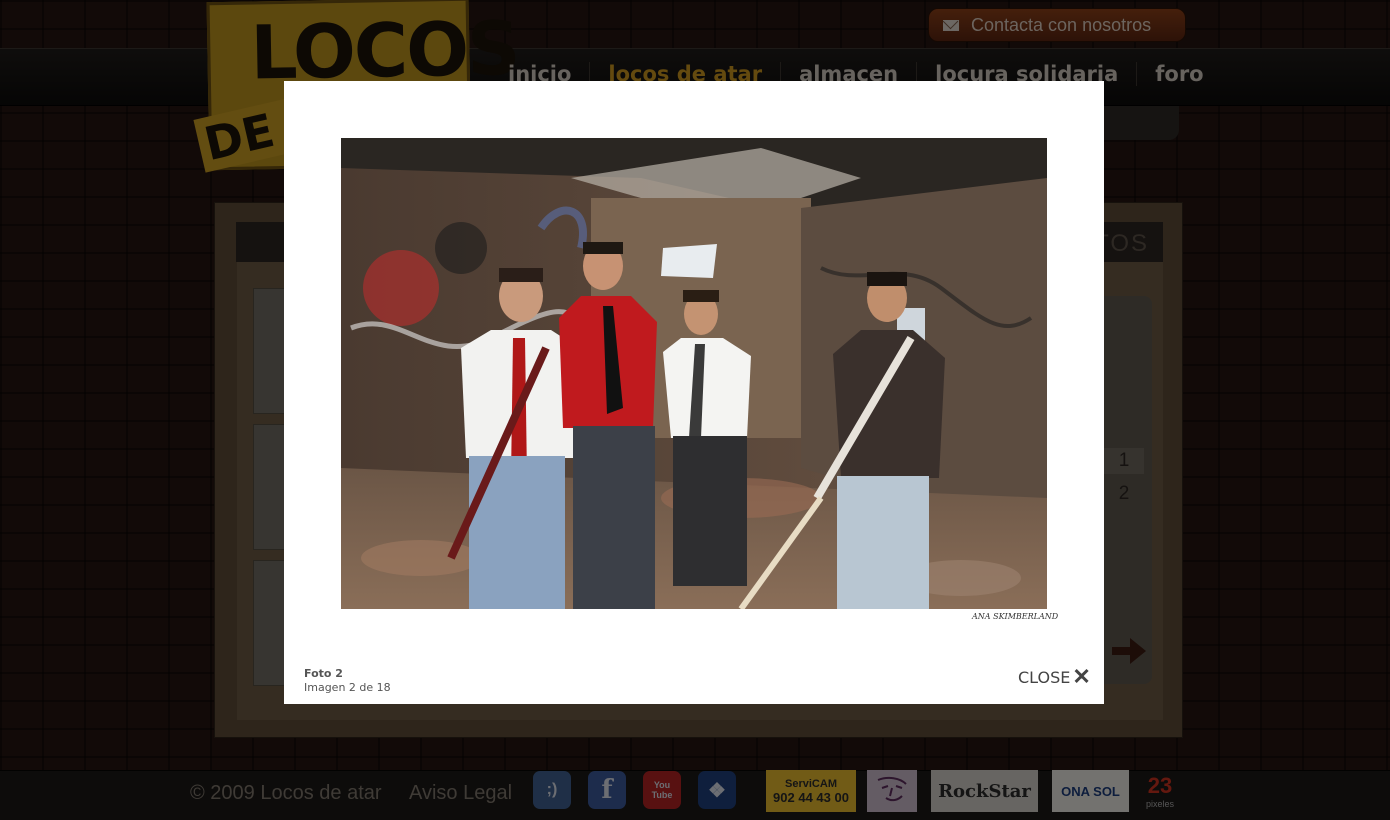 The width and height of the screenshot is (1390, 820). What do you see at coordinates (323, 673) in the screenshot?
I see `photo-title: Foto 2` at bounding box center [323, 673].